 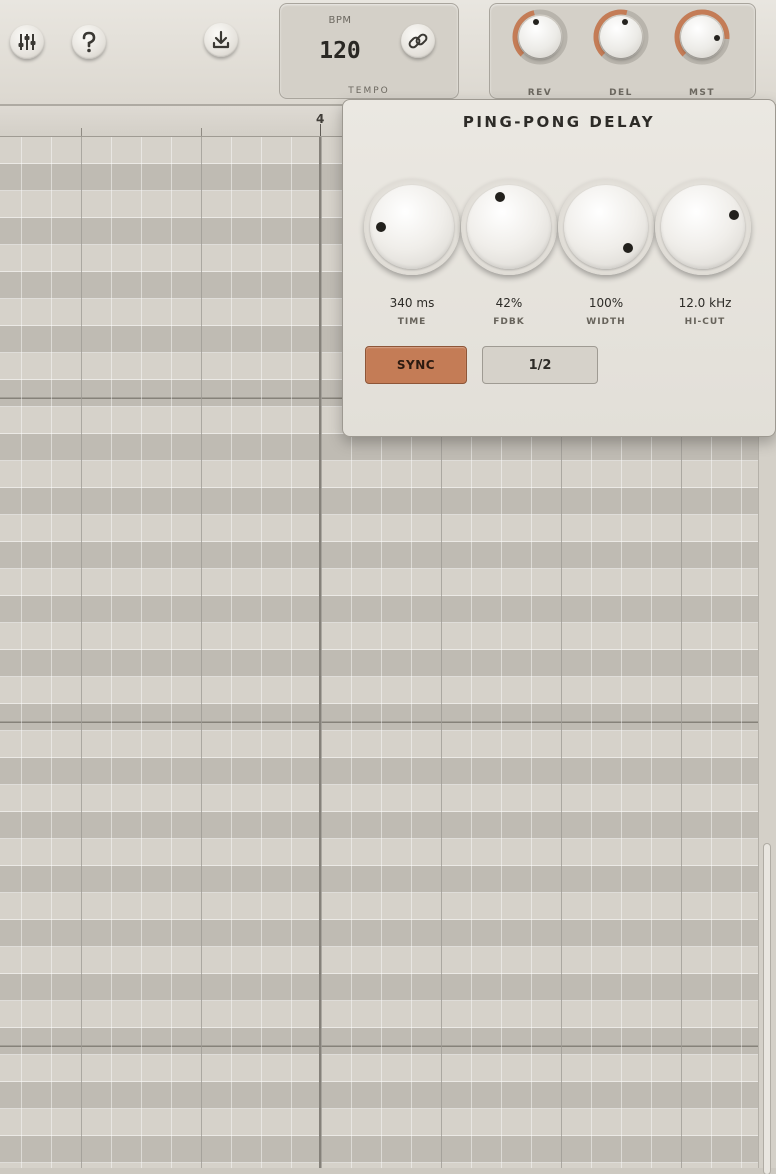 What do you see at coordinates (340, 20) in the screenshot?
I see `bpm-label: BPM` at bounding box center [340, 20].